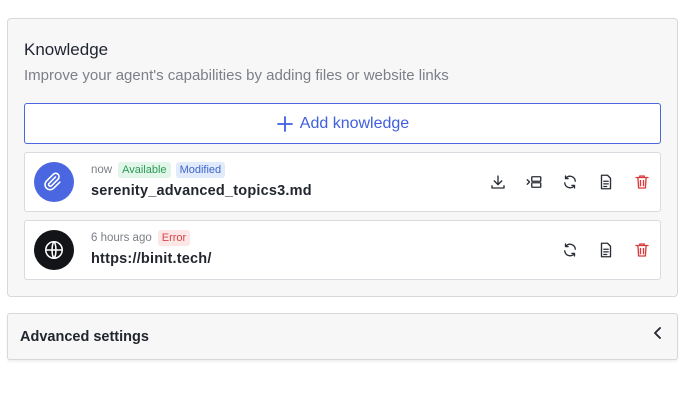 This screenshot has width=696, height=399. Describe the element at coordinates (54, 250) in the screenshot. I see `globe-icon` at that location.